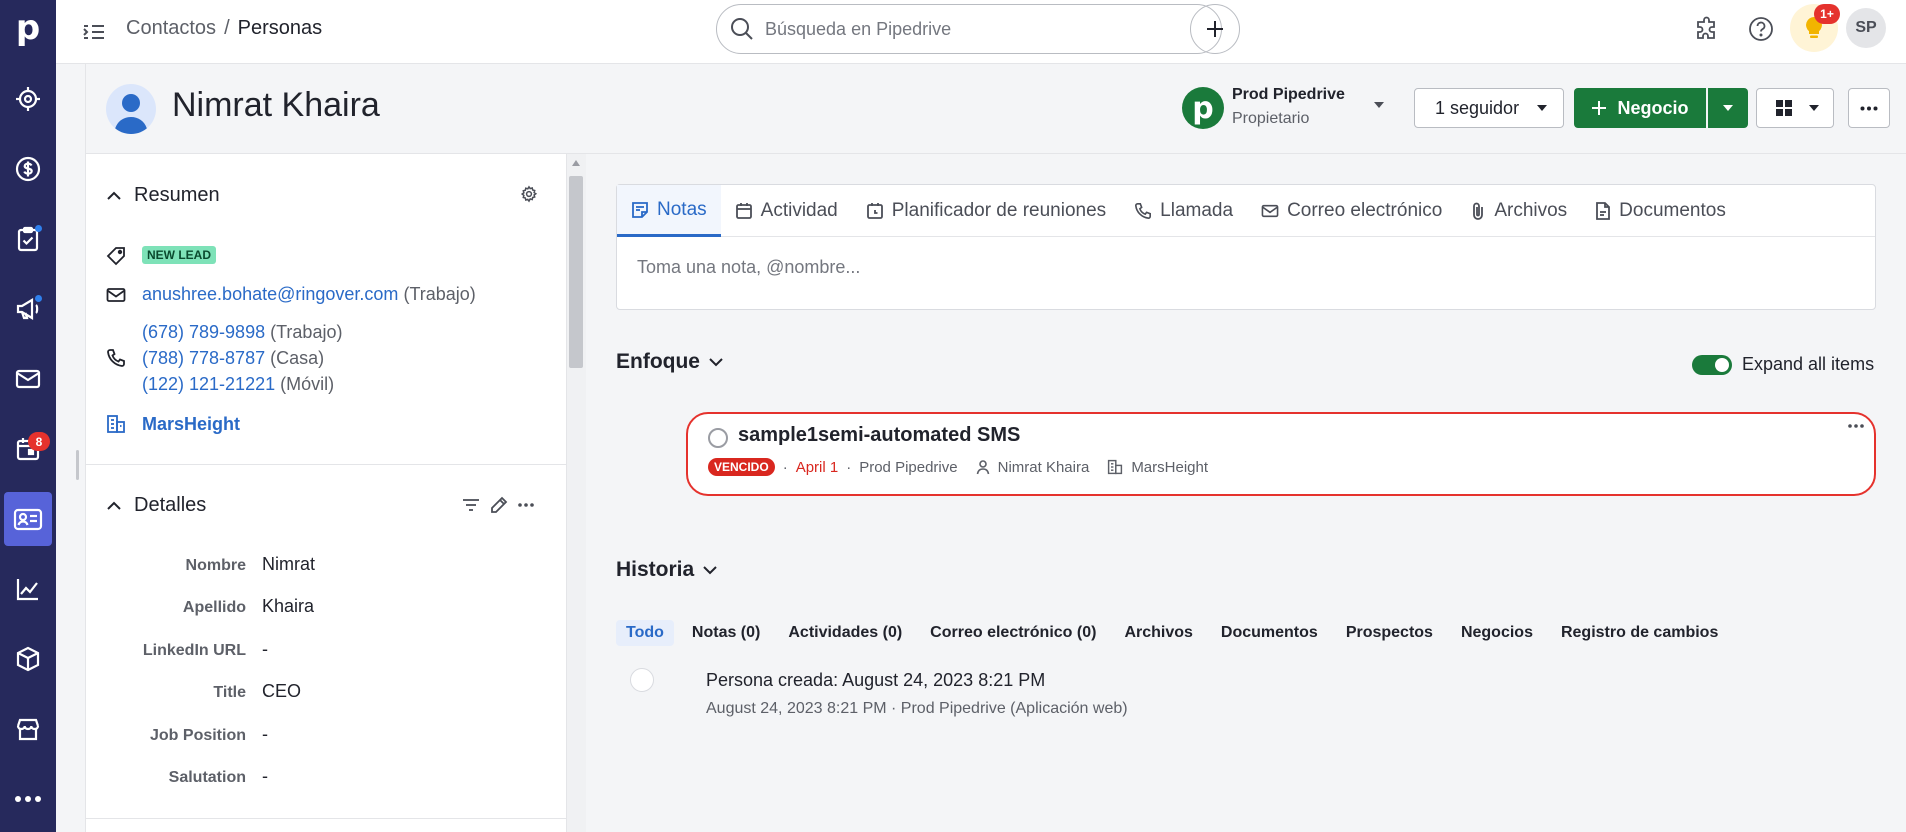 The width and height of the screenshot is (1906, 832). Describe the element at coordinates (726, 633) in the screenshot. I see `filter-notes: Notas (0)` at that location.